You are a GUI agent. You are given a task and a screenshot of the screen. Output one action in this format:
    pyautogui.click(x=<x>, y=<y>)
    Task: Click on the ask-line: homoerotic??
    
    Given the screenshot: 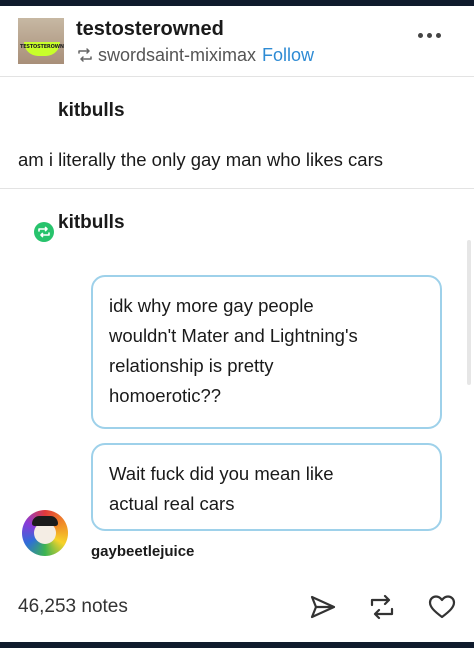 What is the action you would take?
    pyautogui.click(x=165, y=395)
    